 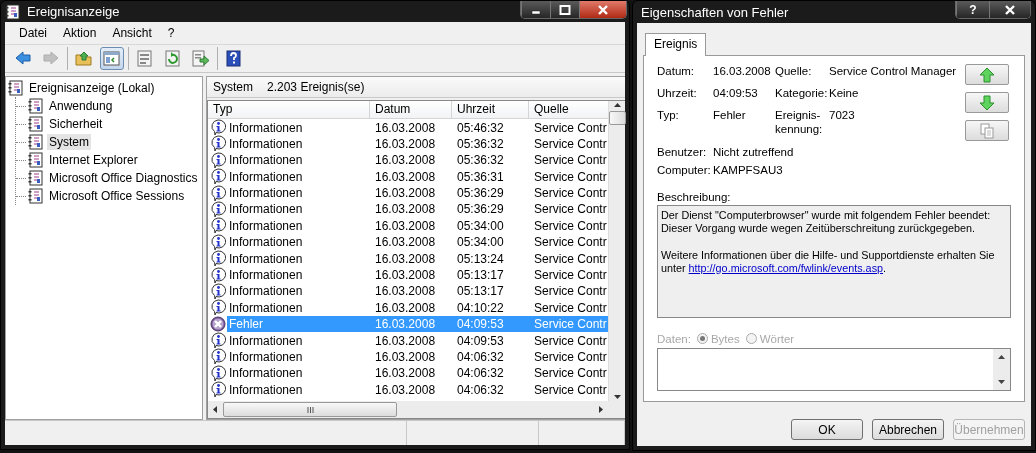 What do you see at coordinates (408, 409) in the screenshot?
I see `horizontal-scrollbar` at bounding box center [408, 409].